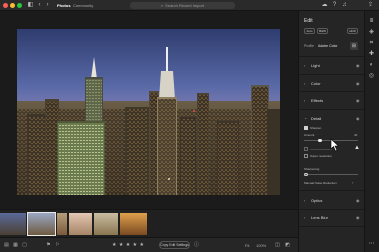 Image resolution: width=379 pixels, height=252 pixels. What do you see at coordinates (322, 31) in the screenshot?
I see `bw-button: B&W` at bounding box center [322, 31].